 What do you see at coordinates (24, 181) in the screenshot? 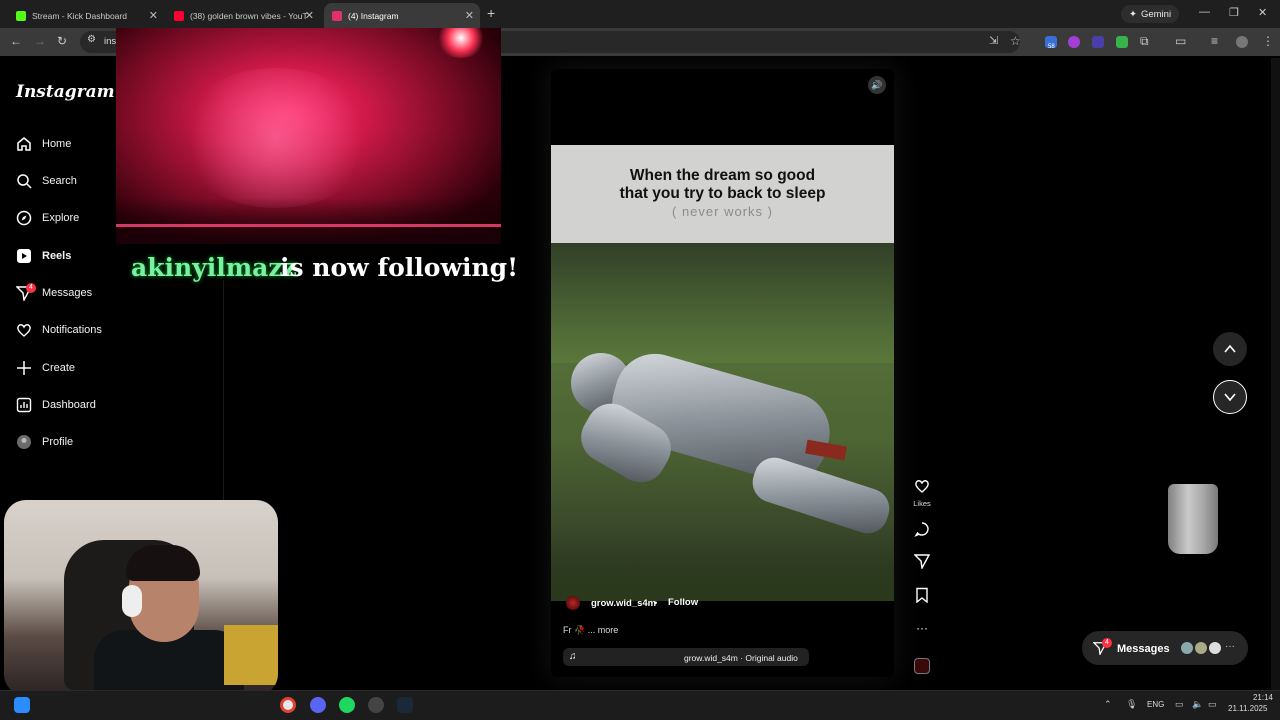
I see `search-icon` at bounding box center [24, 181].